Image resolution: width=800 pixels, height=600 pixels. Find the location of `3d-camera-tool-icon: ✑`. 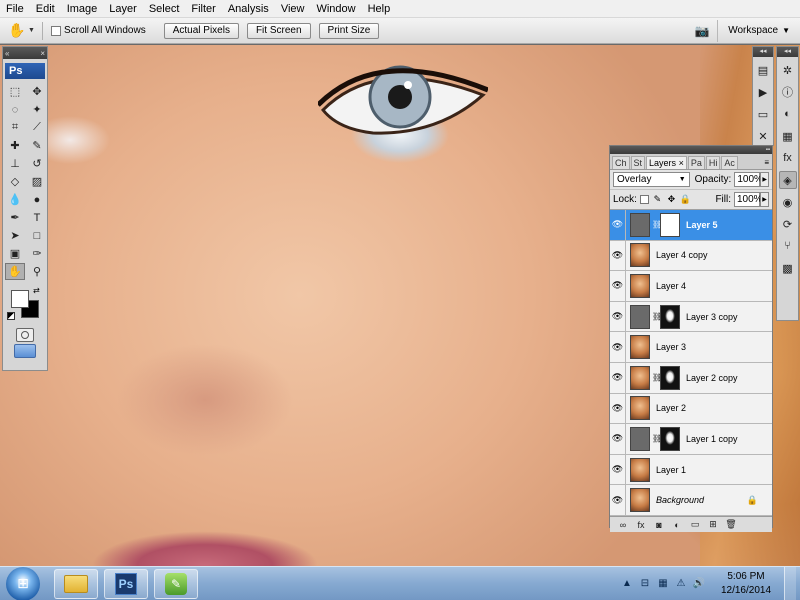

3d-camera-tool-icon: ✑ is located at coordinates (37, 253).